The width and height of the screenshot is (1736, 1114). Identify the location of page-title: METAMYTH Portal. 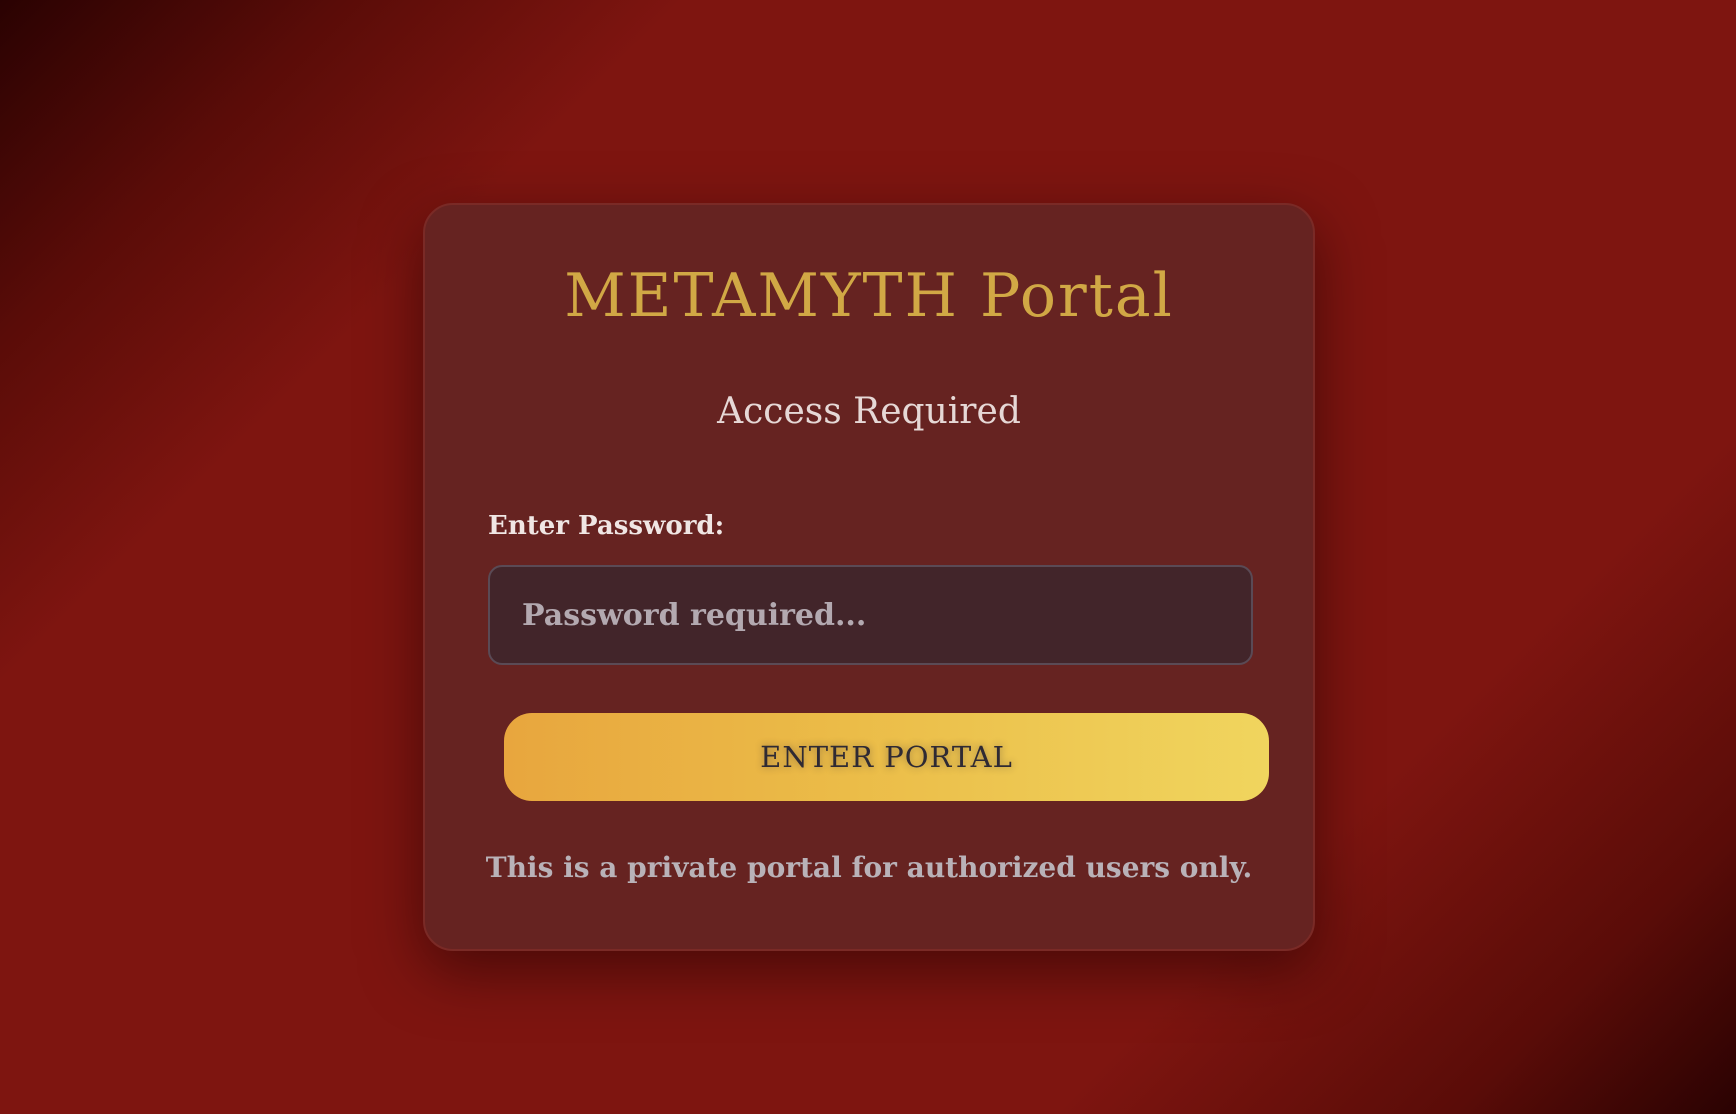
(869, 296).